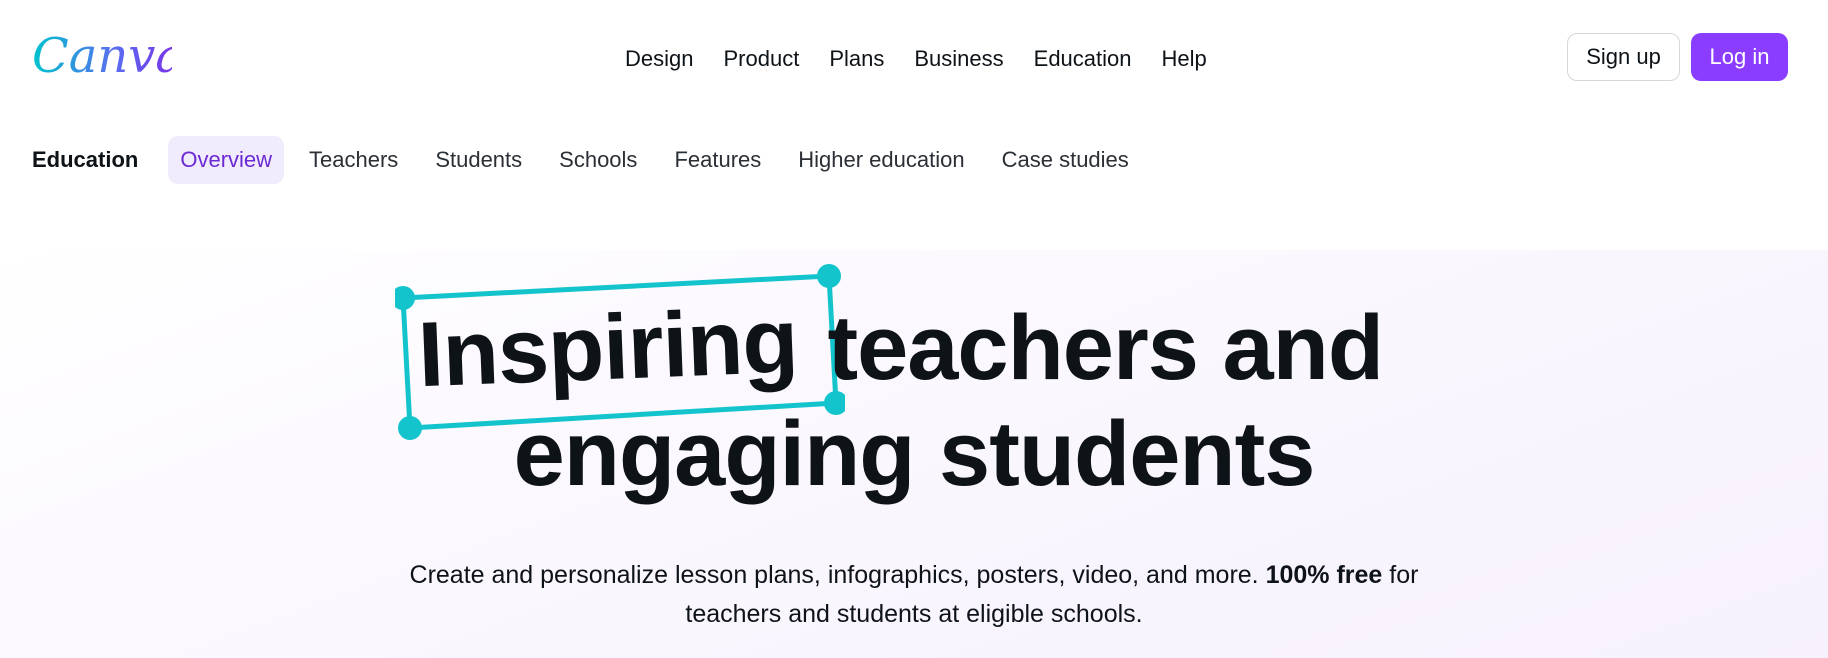  I want to click on tagline-text-2: for, so click(1404, 575).